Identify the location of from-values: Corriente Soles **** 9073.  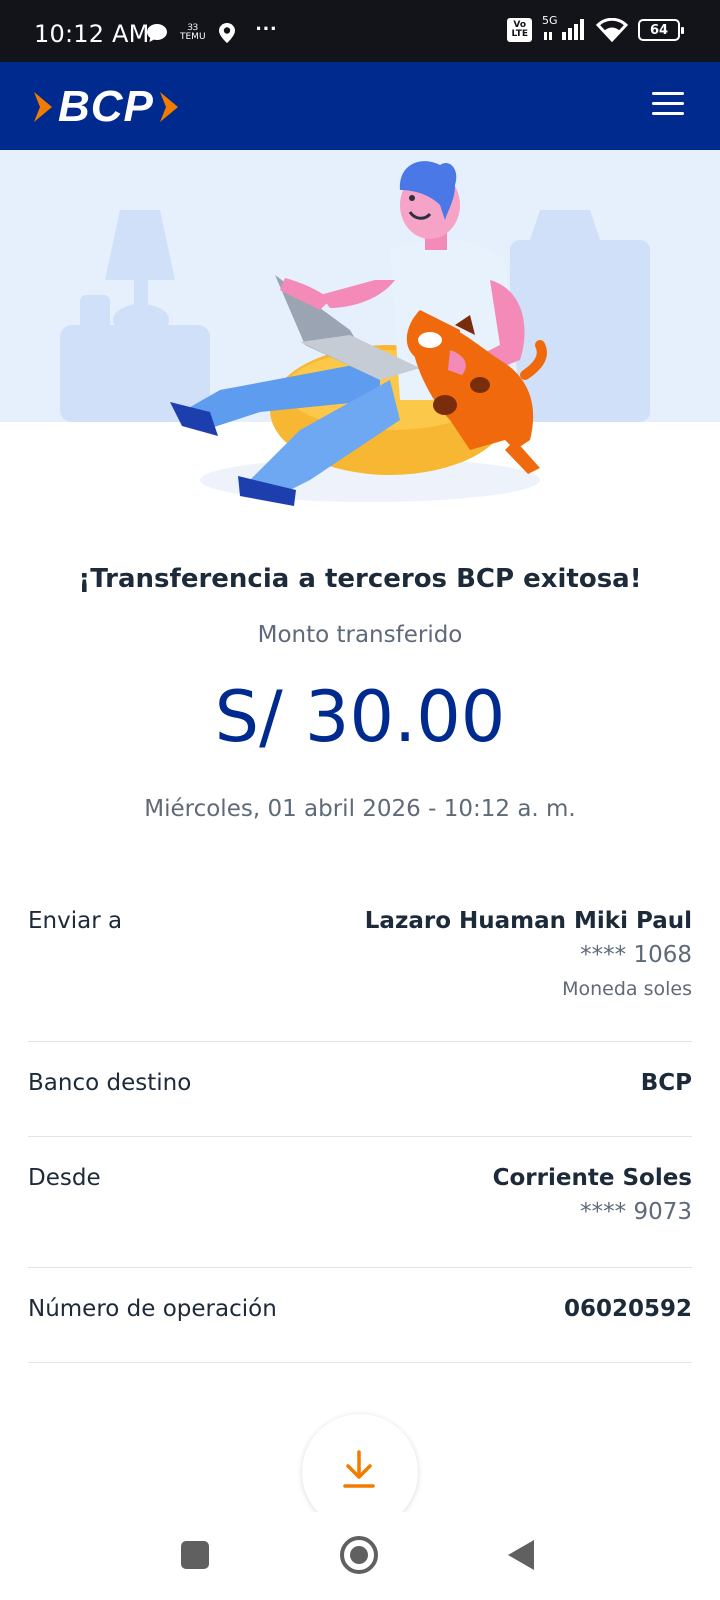
(592, 1202).